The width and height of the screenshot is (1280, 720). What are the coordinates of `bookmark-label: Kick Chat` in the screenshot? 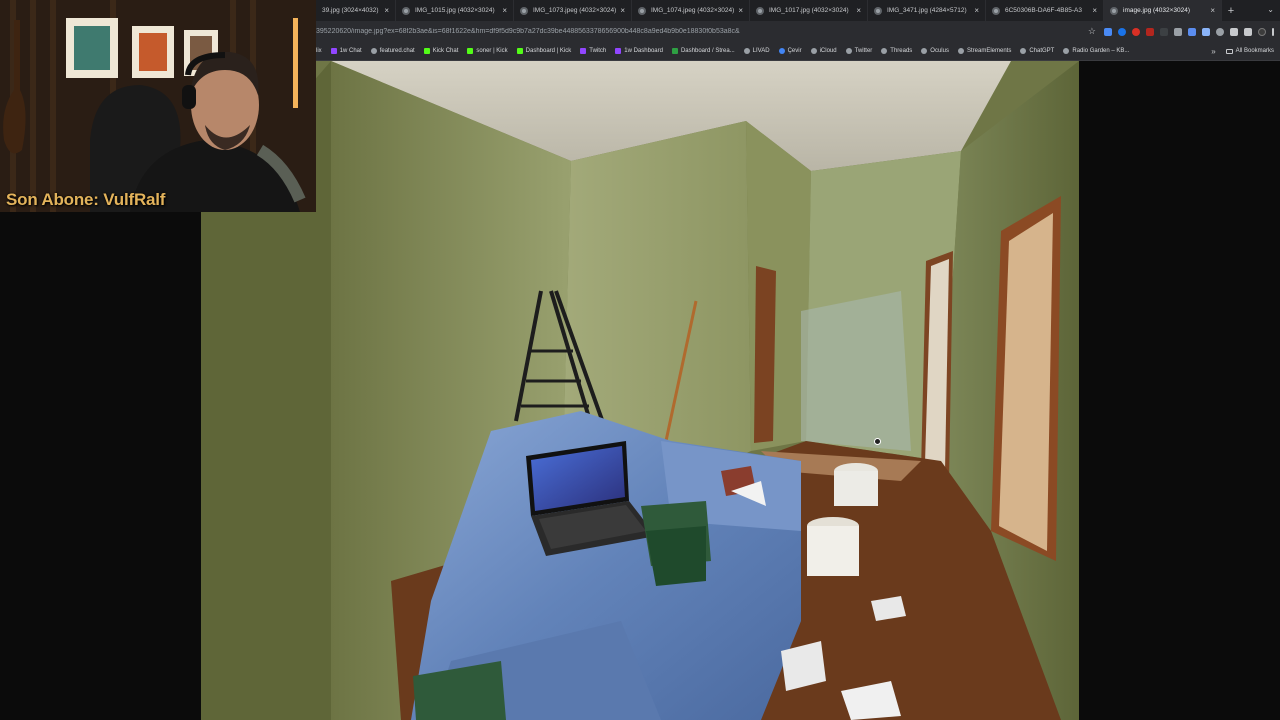 It's located at (445, 51).